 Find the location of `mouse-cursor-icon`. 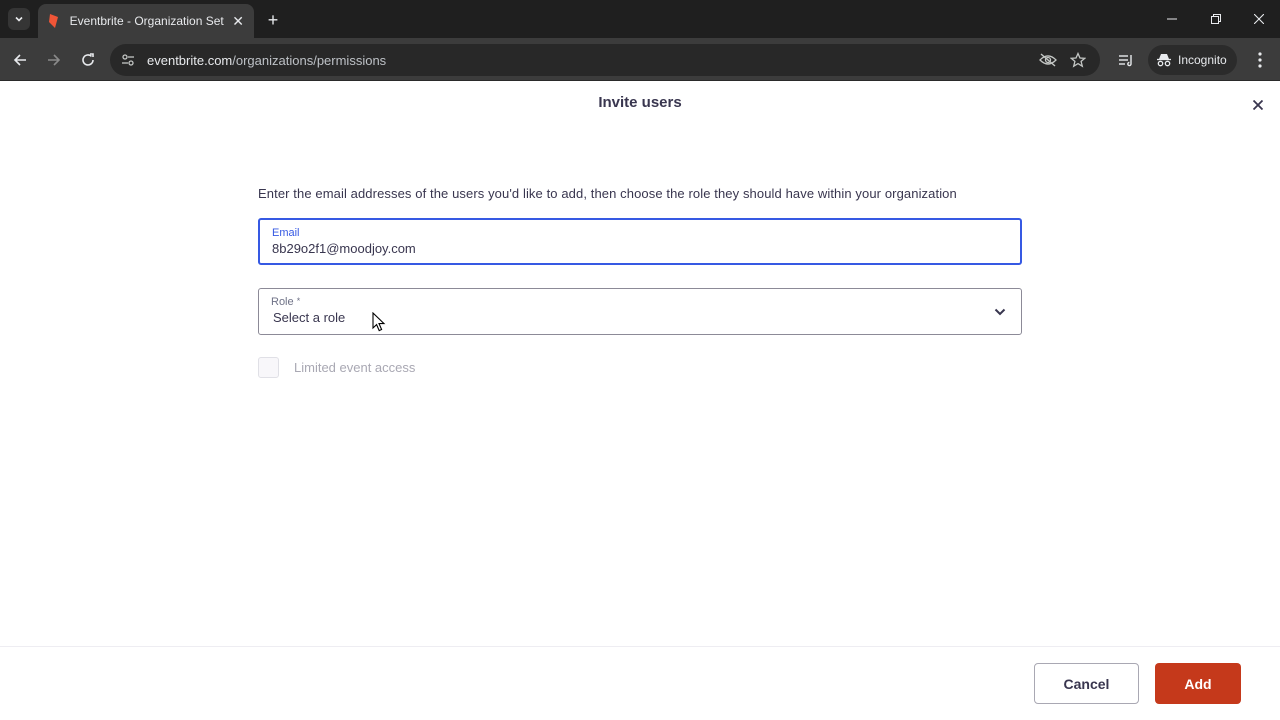

mouse-cursor-icon is located at coordinates (379, 322).